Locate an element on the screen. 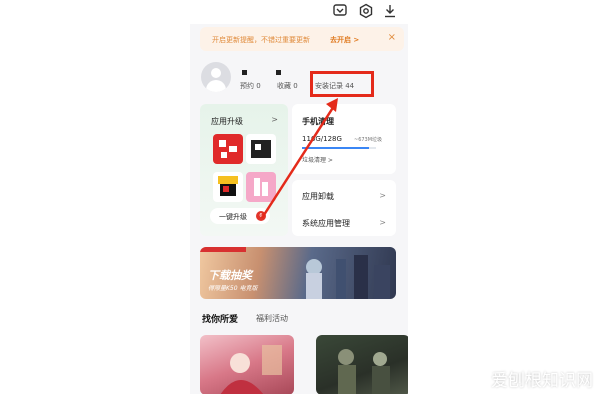  watermark-logo-icon is located at coordinates (476, 378).